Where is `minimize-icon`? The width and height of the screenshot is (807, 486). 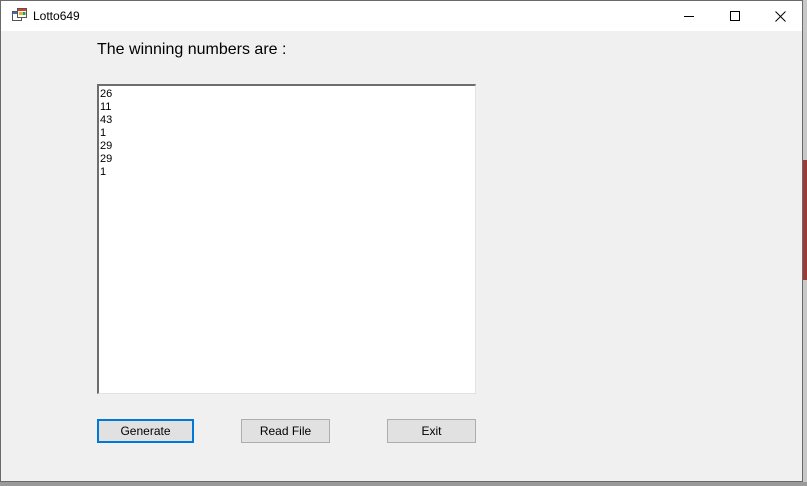
minimize-icon is located at coordinates (689, 16).